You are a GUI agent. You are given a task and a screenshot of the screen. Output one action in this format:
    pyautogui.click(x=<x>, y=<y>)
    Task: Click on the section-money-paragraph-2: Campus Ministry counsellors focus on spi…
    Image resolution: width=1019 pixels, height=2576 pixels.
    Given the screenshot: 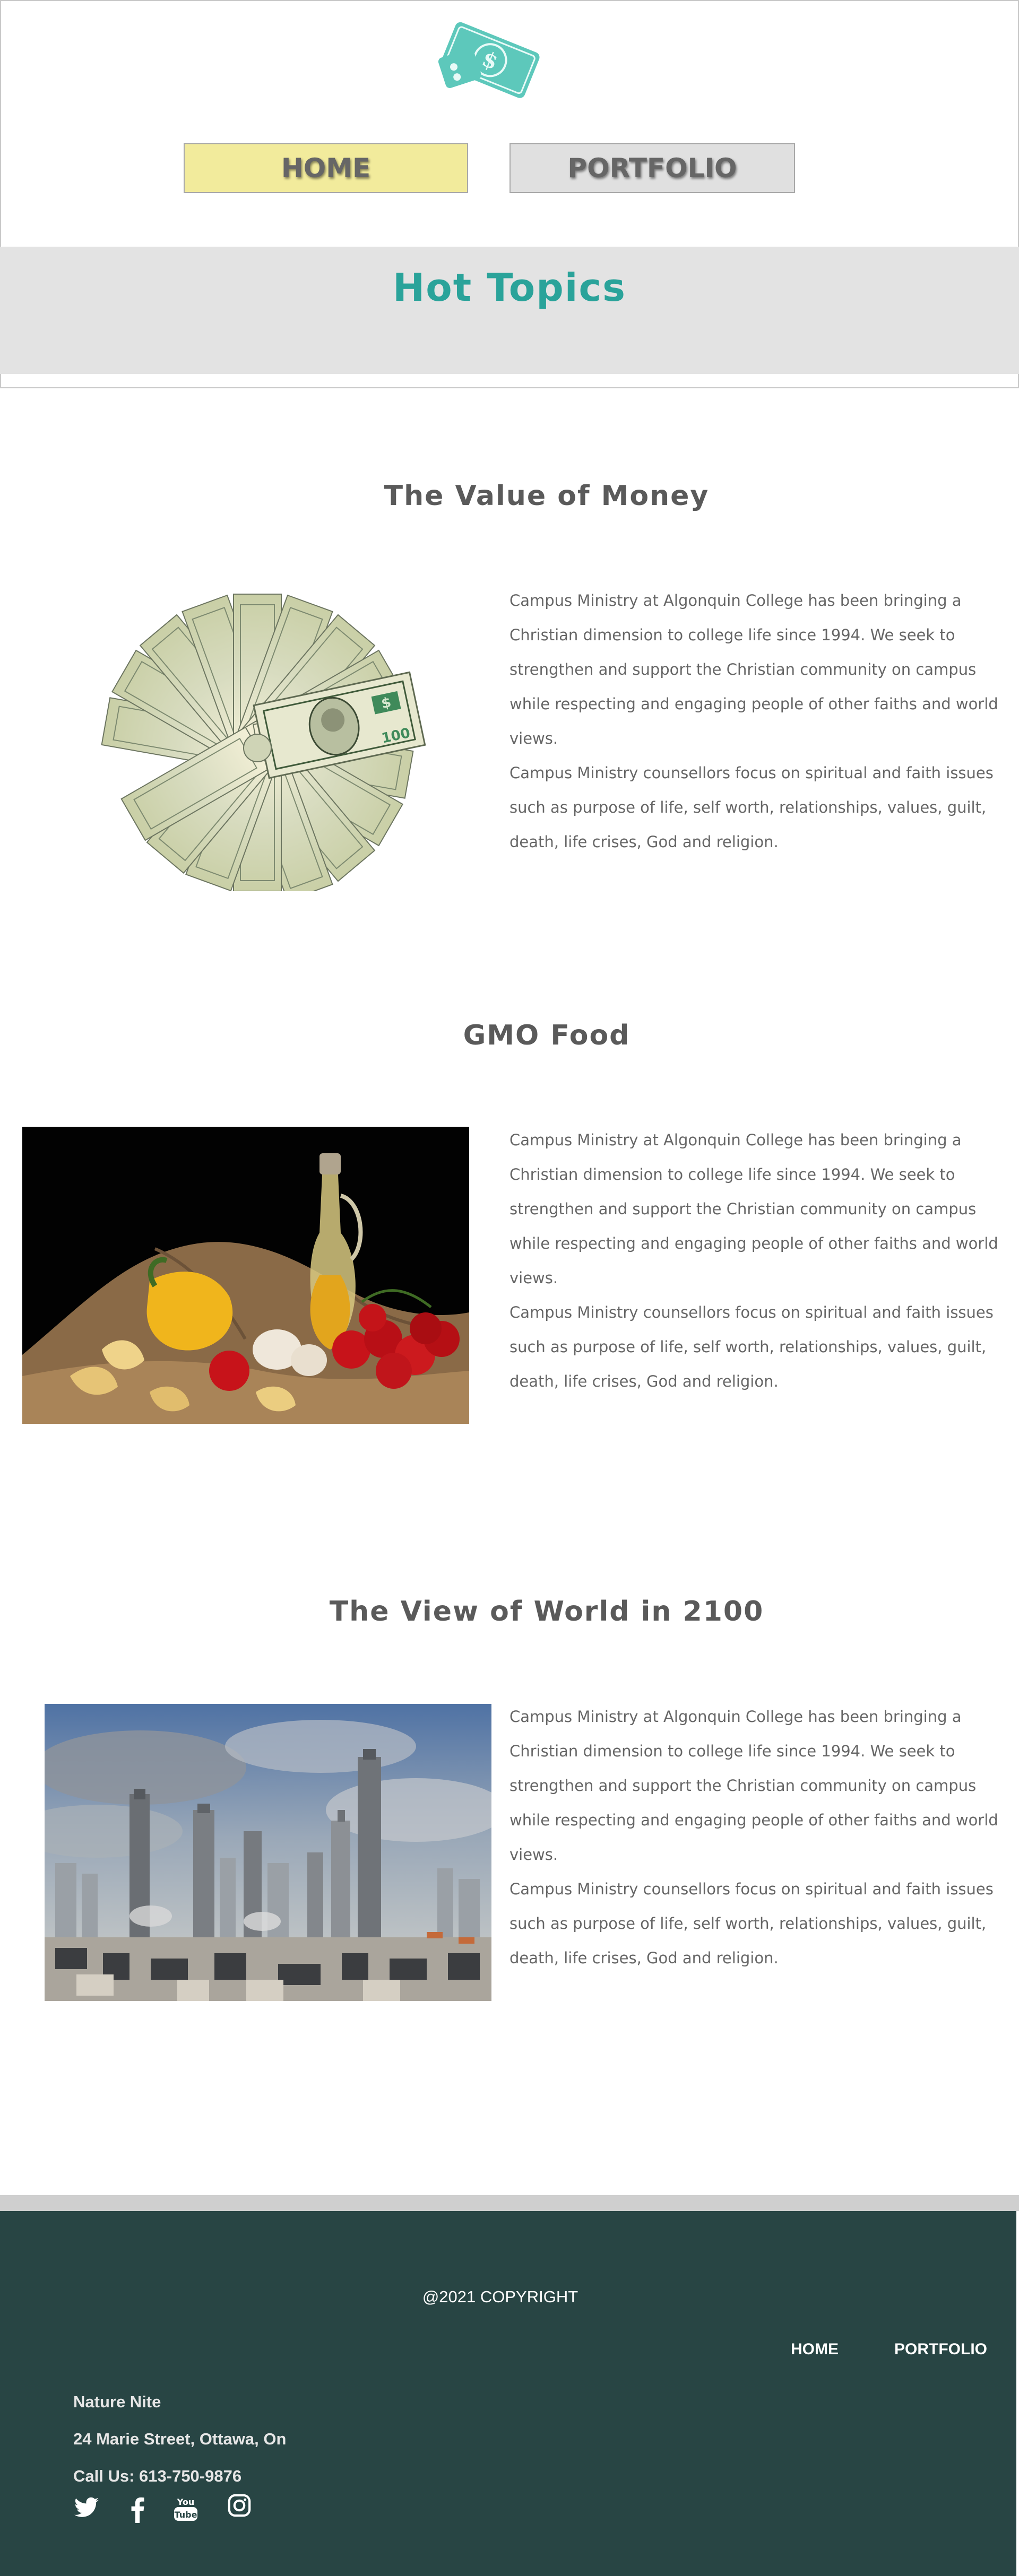 What is the action you would take?
    pyautogui.click(x=752, y=808)
    